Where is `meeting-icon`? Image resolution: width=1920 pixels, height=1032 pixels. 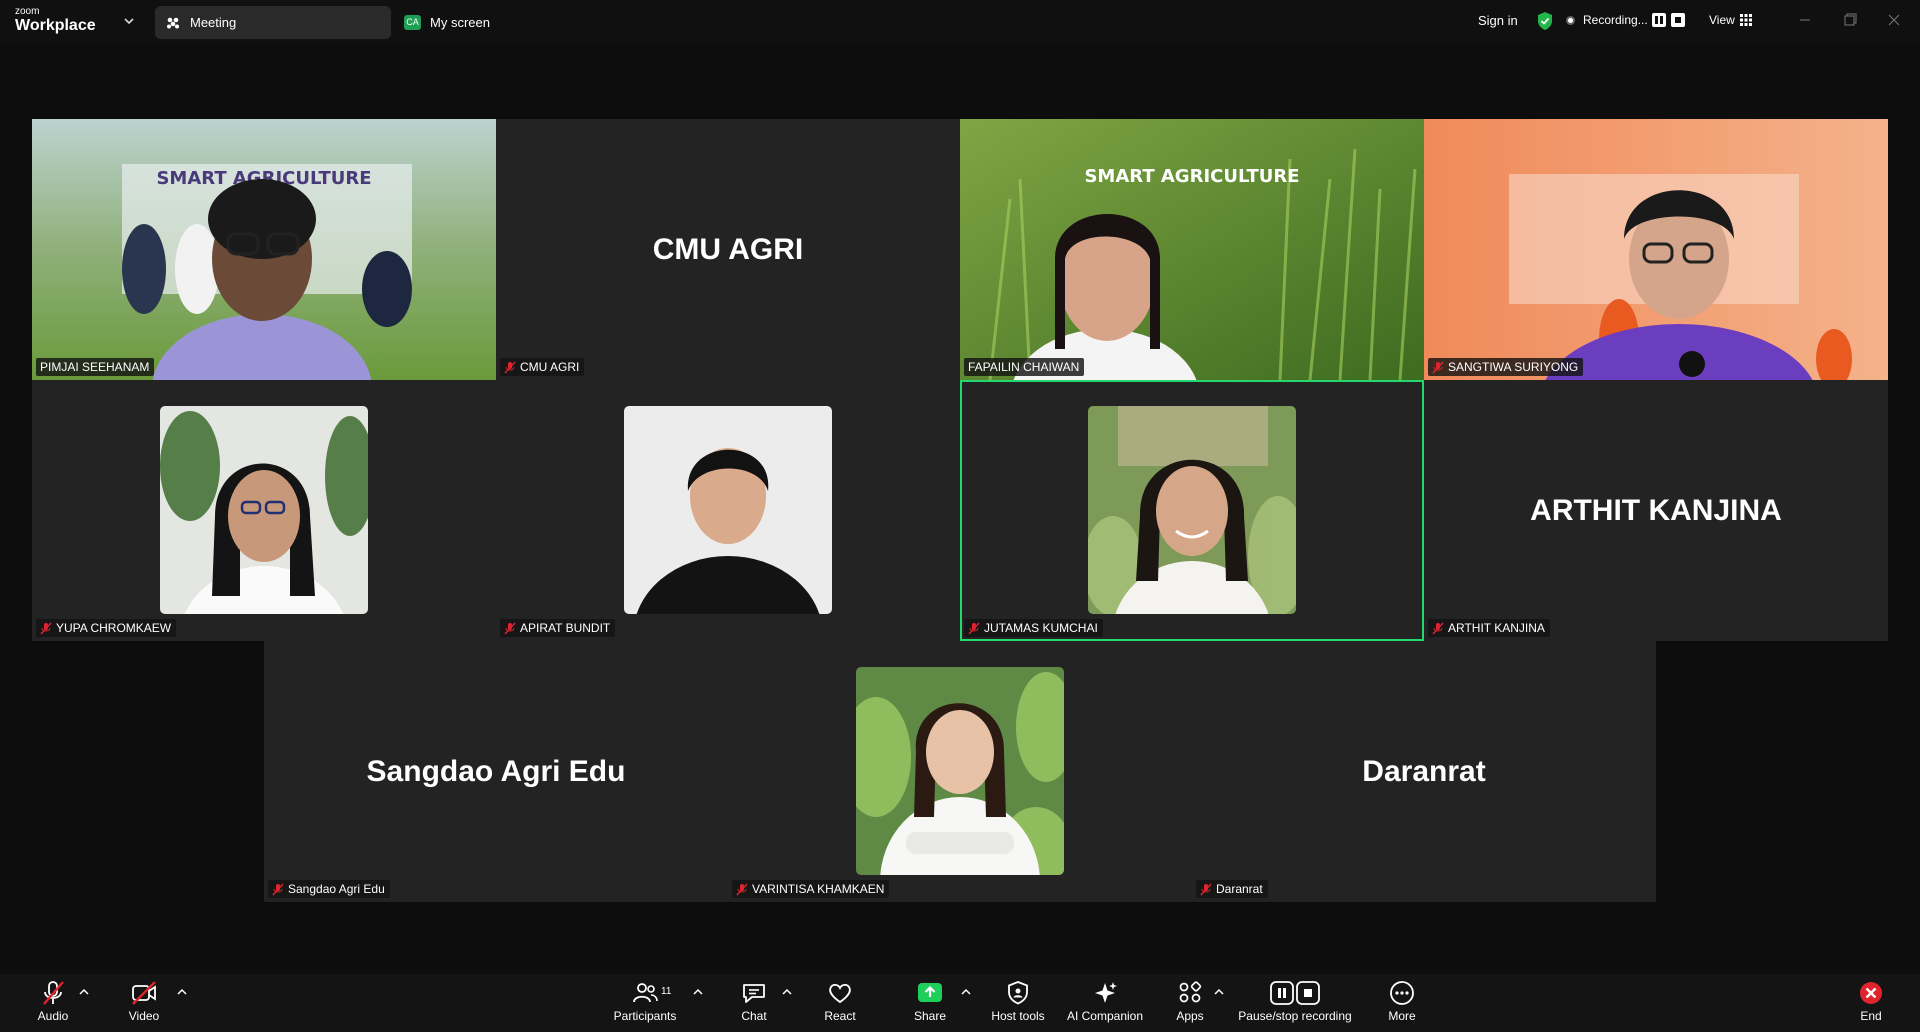 meeting-icon is located at coordinates (173, 23).